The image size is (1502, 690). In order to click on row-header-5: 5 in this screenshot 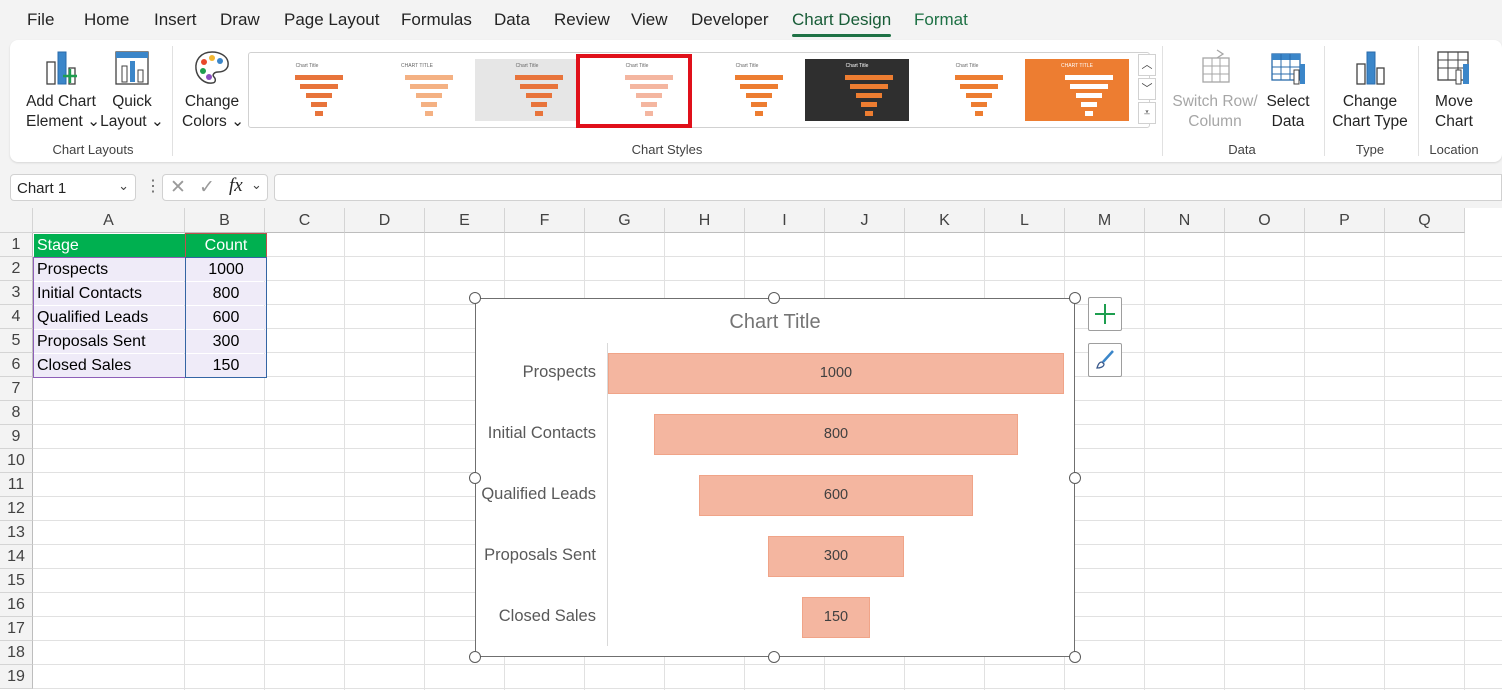, I will do `click(16, 341)`.